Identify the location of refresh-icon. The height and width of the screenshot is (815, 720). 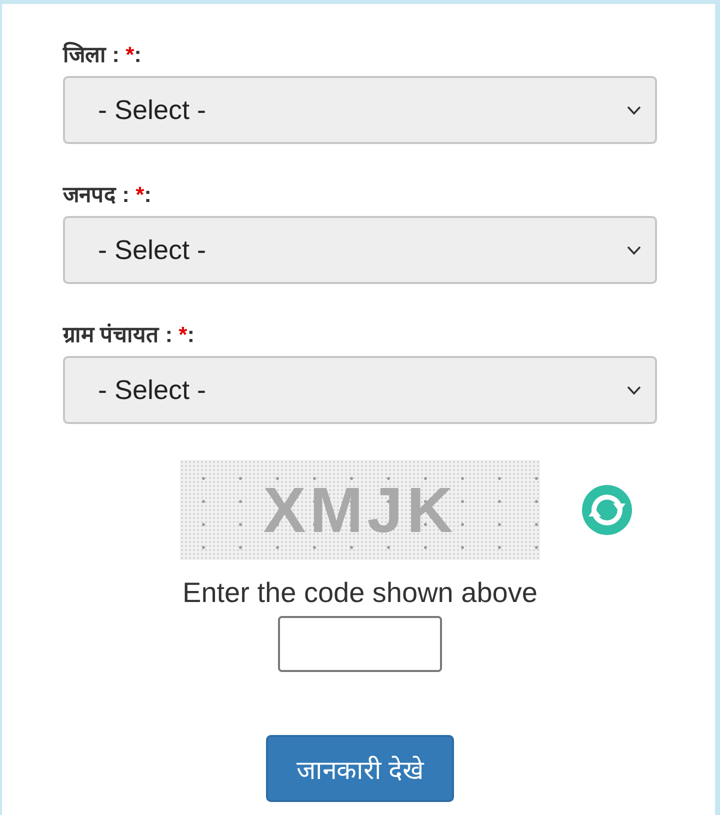
(607, 510).